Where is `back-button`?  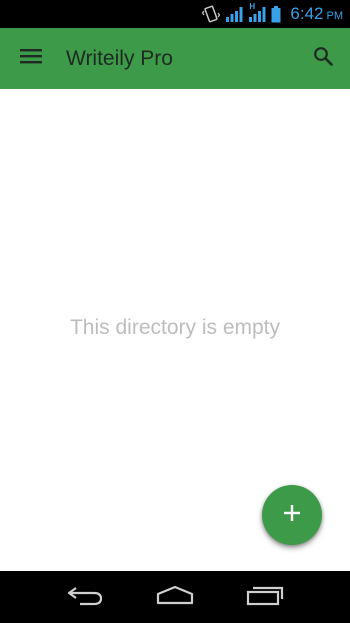
back-button is located at coordinates (85, 597).